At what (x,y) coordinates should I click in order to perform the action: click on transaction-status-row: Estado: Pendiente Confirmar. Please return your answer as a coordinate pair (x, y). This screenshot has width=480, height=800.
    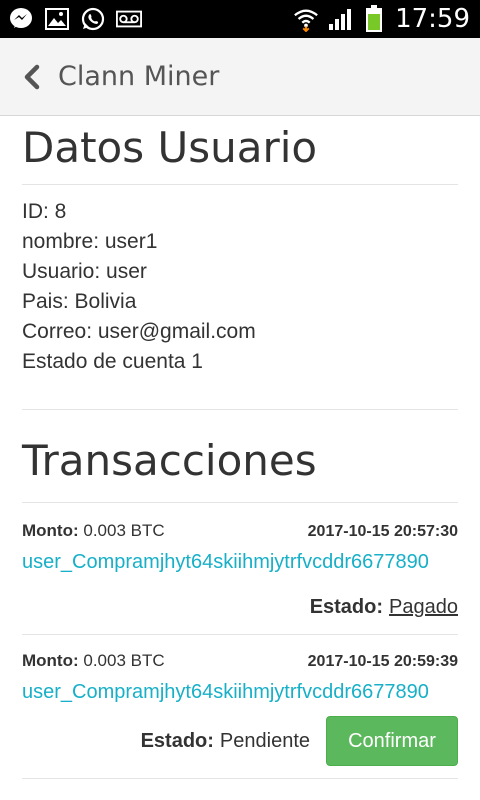
    Looking at the image, I should click on (240, 741).